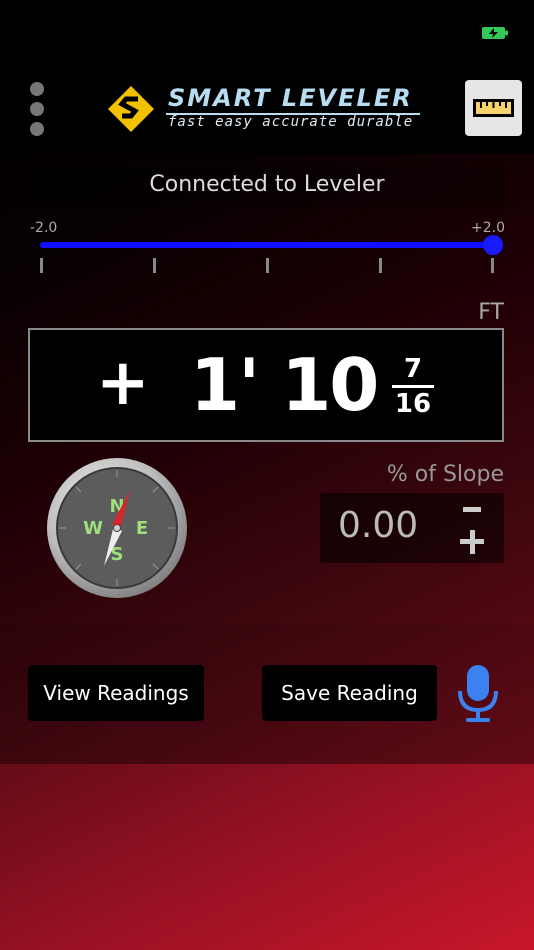  What do you see at coordinates (267, 245) in the screenshot?
I see `level-slider` at bounding box center [267, 245].